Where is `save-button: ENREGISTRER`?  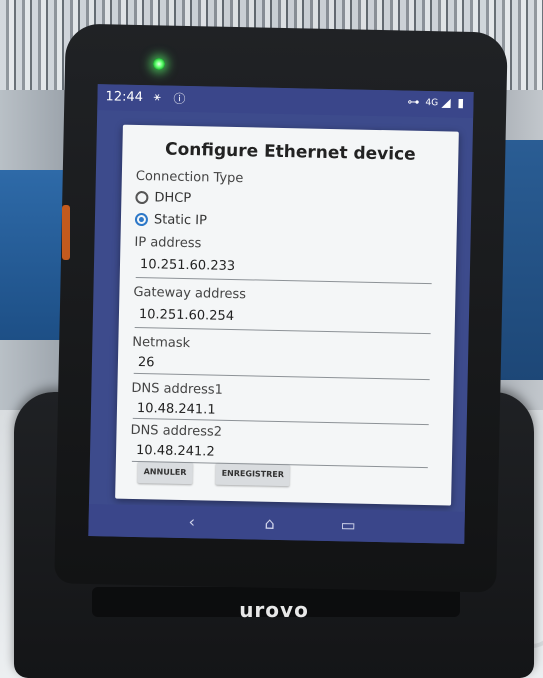 save-button: ENREGISTRER is located at coordinates (253, 474).